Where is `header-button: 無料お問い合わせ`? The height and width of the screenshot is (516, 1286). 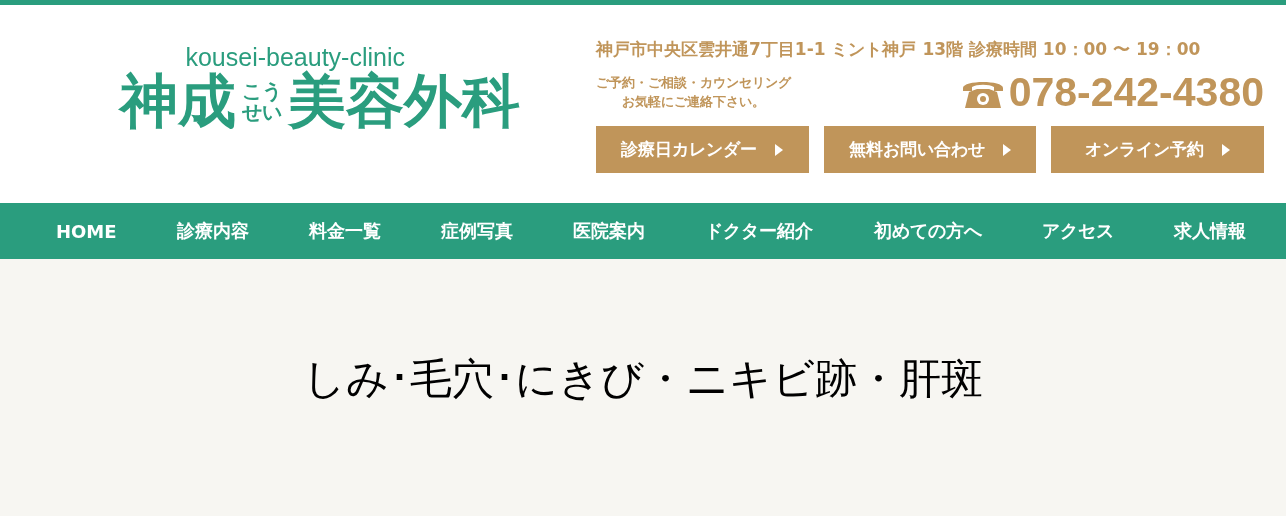 header-button: 無料お問い合わせ is located at coordinates (930, 149).